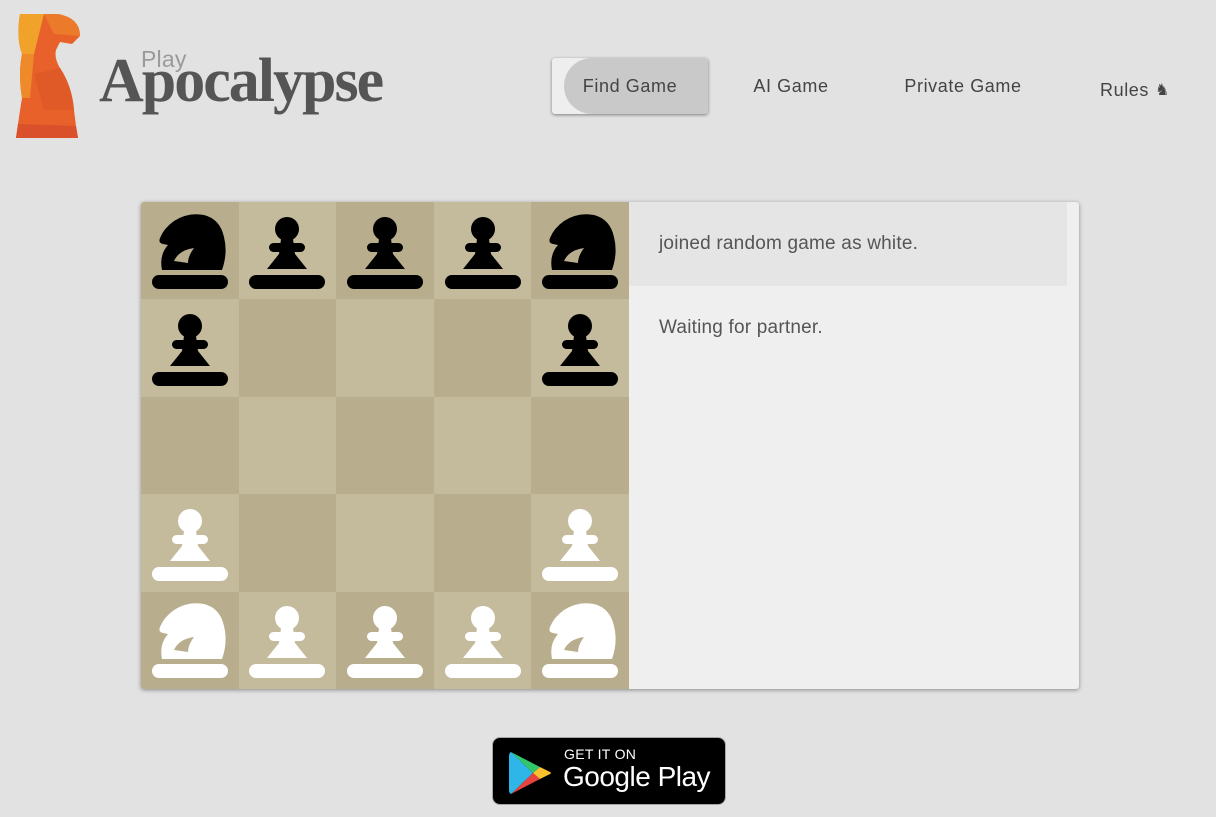 The width and height of the screenshot is (1216, 817). I want to click on google-play-badge: GET IT ON Google Play, so click(609, 771).